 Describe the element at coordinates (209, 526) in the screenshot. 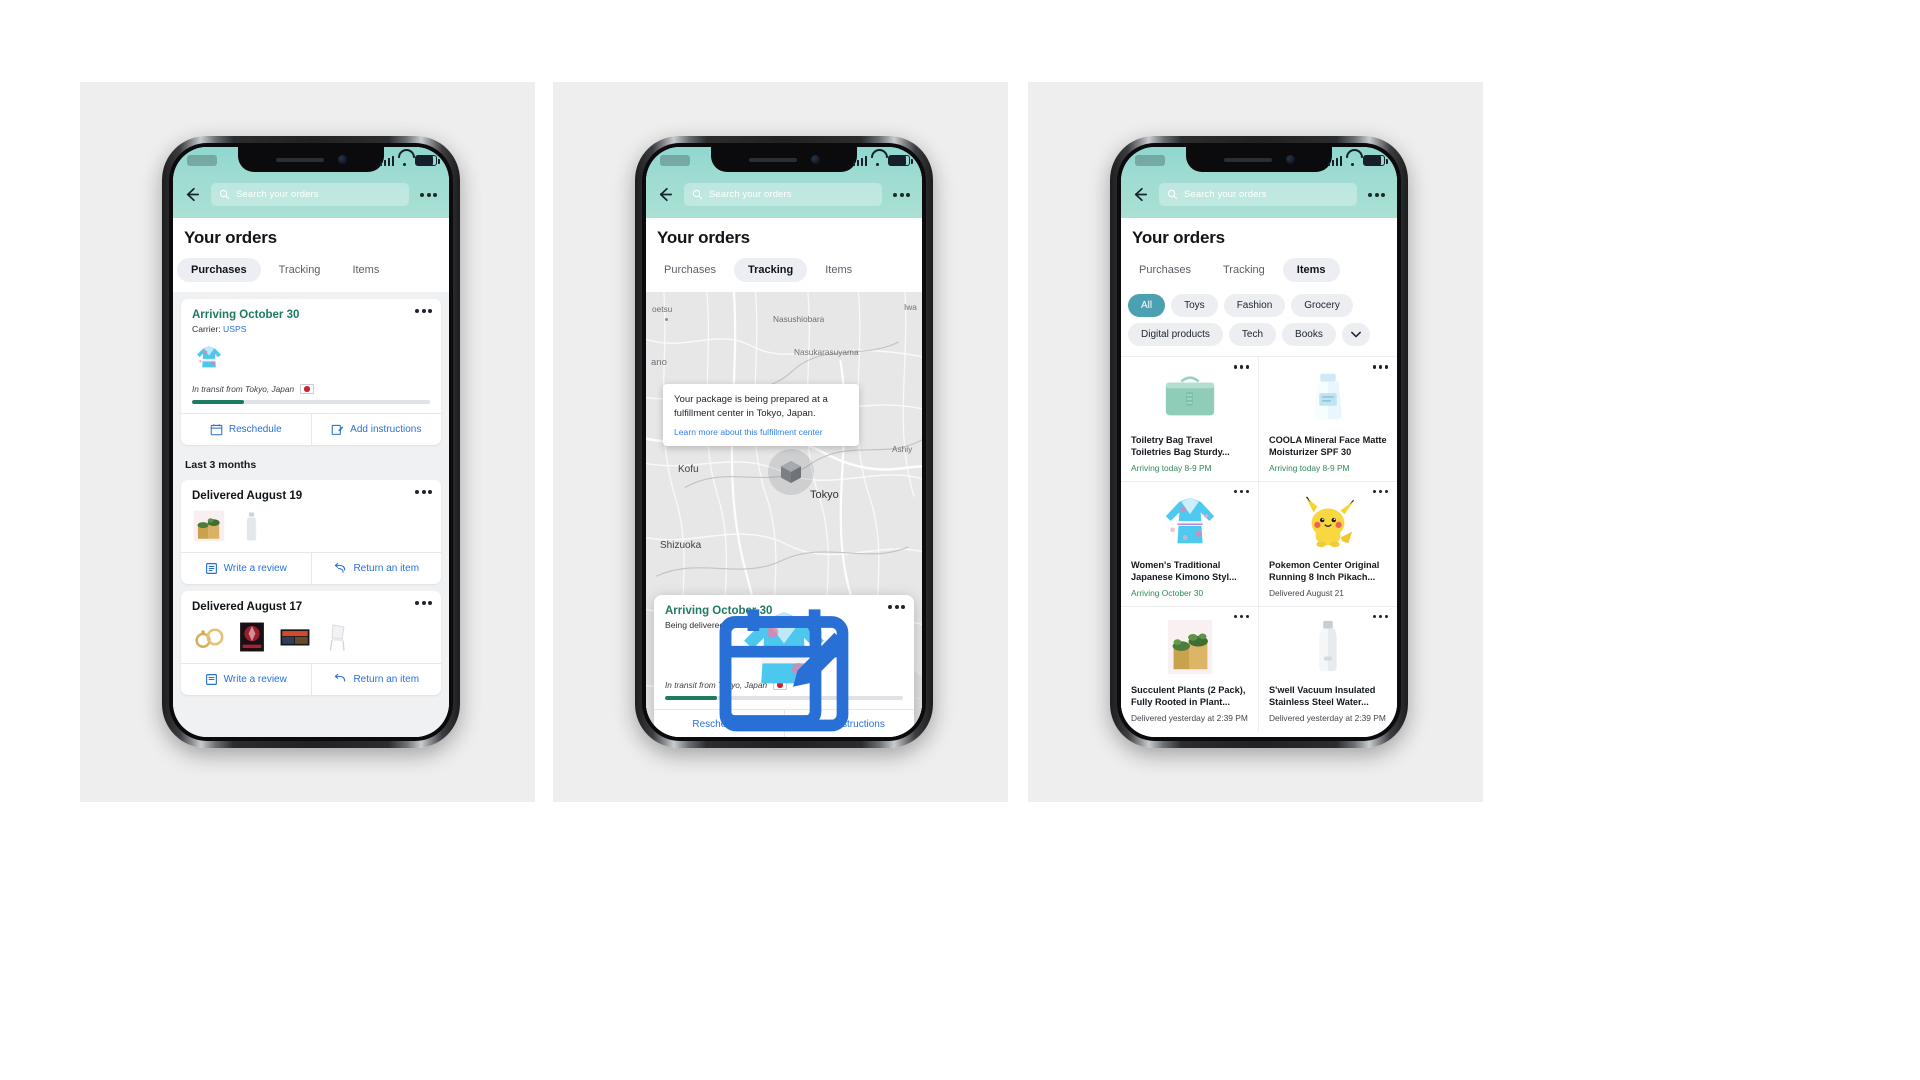

I see `product-thumb-succulents` at that location.